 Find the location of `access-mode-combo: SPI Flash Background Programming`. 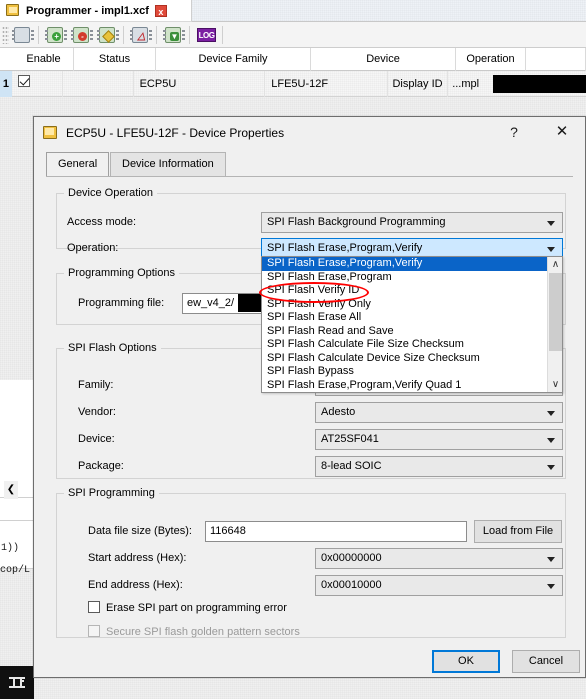

access-mode-combo: SPI Flash Background Programming is located at coordinates (412, 222).